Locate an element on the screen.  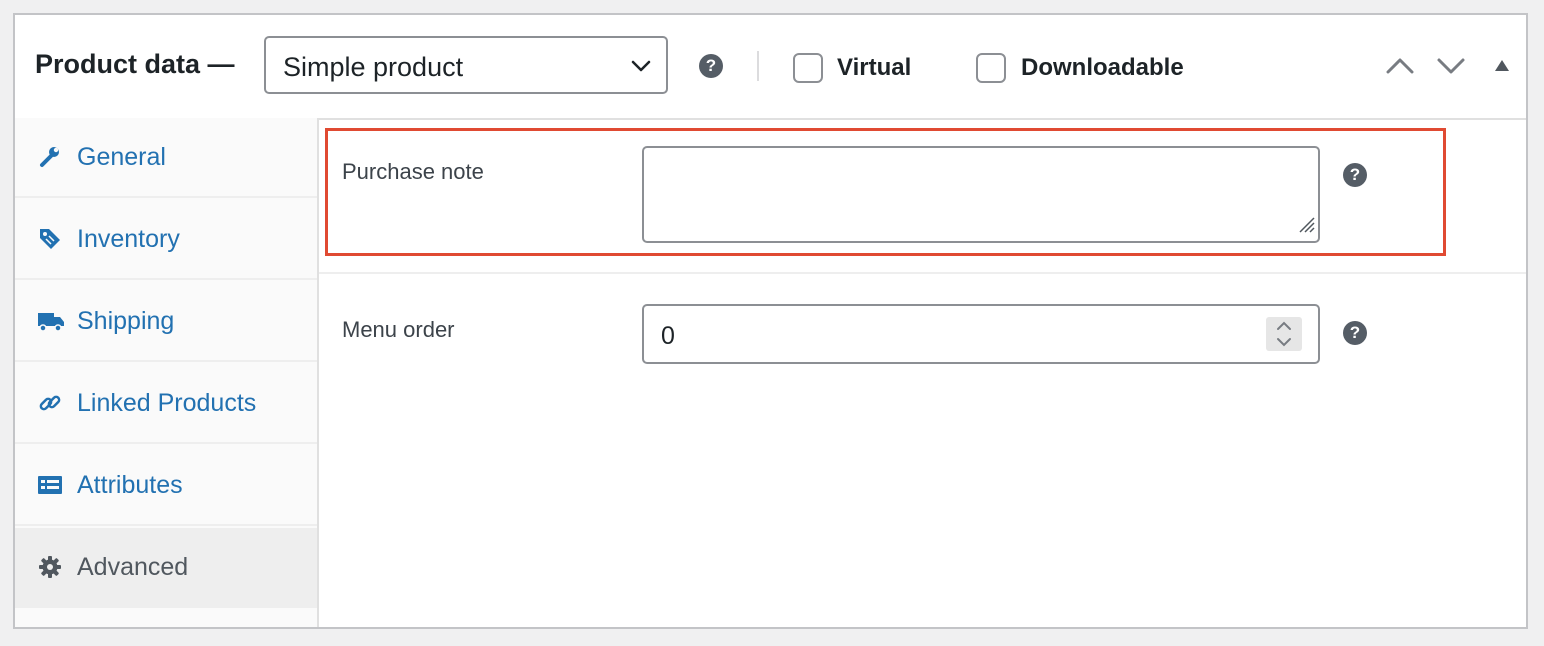
help-icon: ? is located at coordinates (711, 66).